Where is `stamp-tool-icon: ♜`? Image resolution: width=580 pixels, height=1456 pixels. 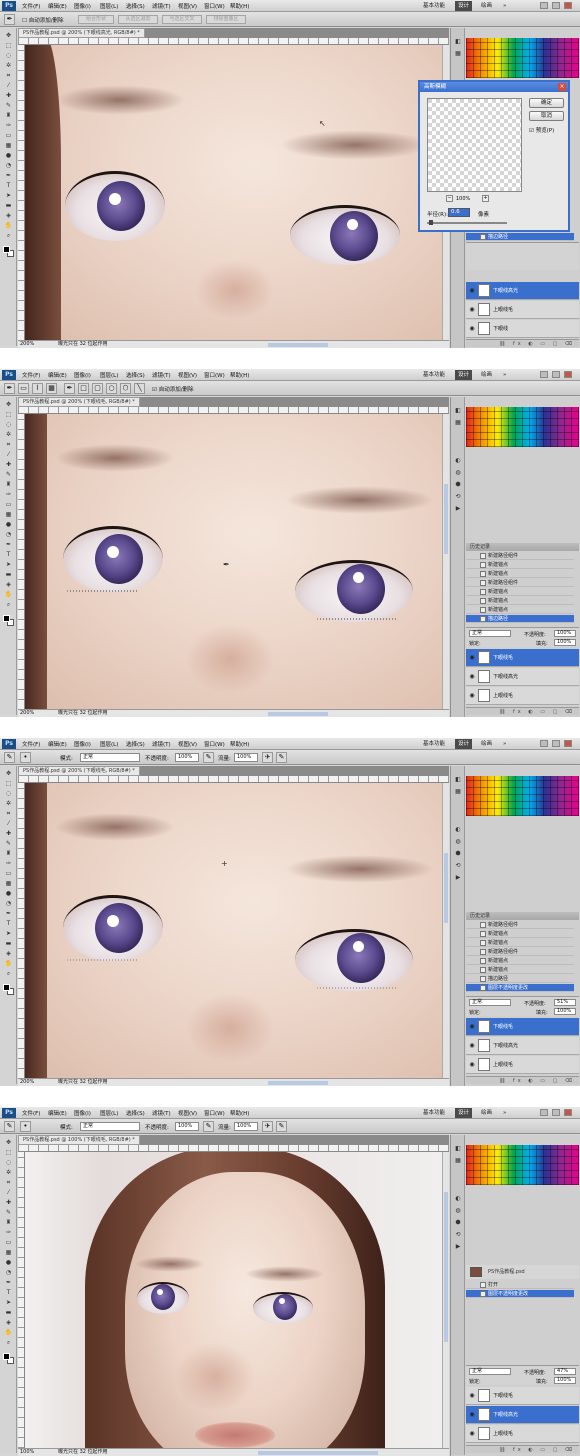
stamp-tool-icon: ♜ is located at coordinates (8, 116).